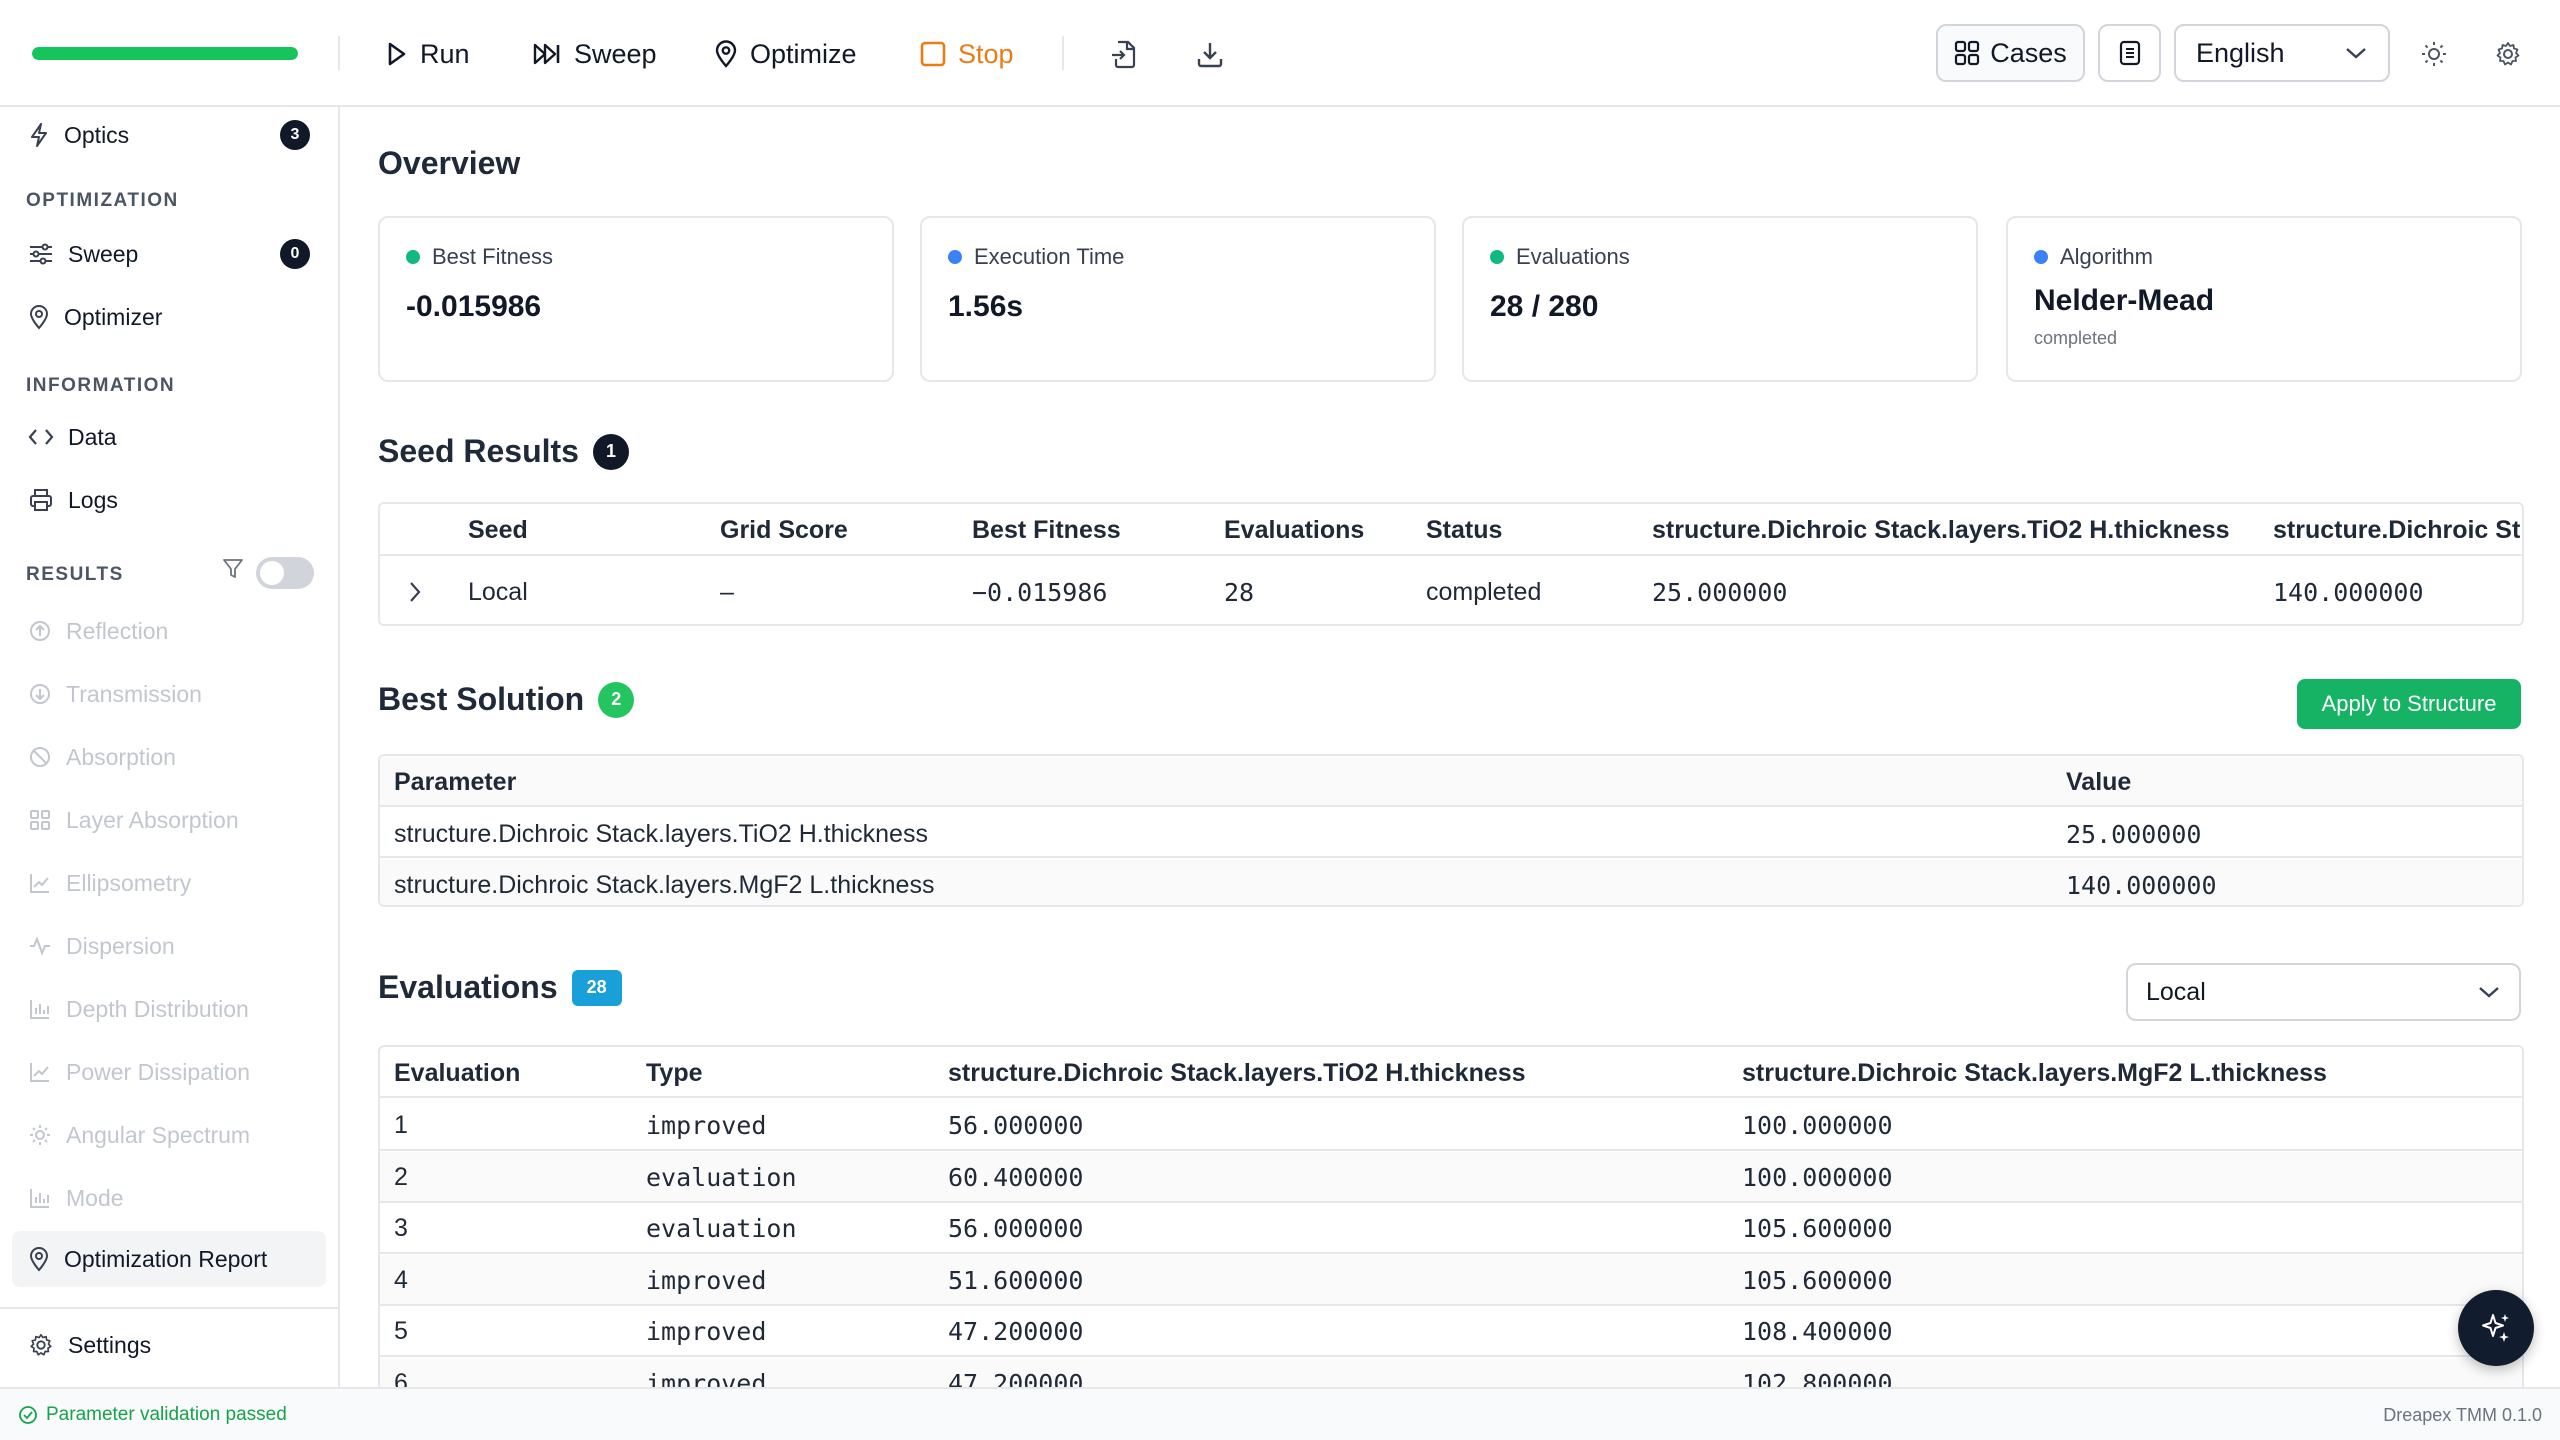  What do you see at coordinates (481, 699) in the screenshot?
I see `best-solution-title-text: Best Solution` at bounding box center [481, 699].